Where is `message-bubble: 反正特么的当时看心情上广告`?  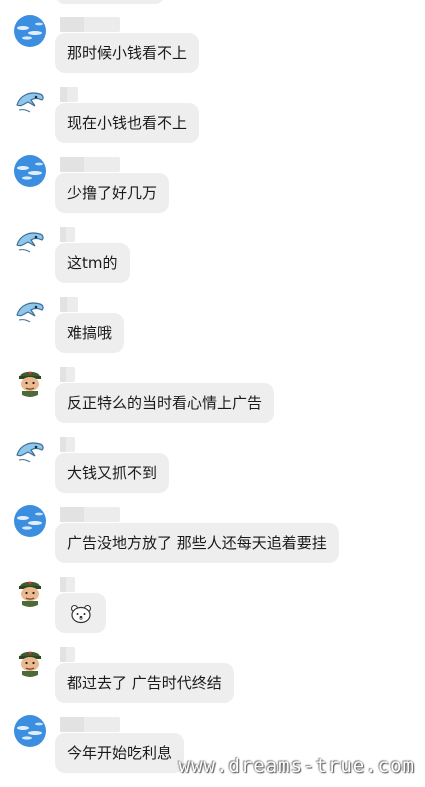 message-bubble: 反正特么的当时看心情上广告 is located at coordinates (165, 403).